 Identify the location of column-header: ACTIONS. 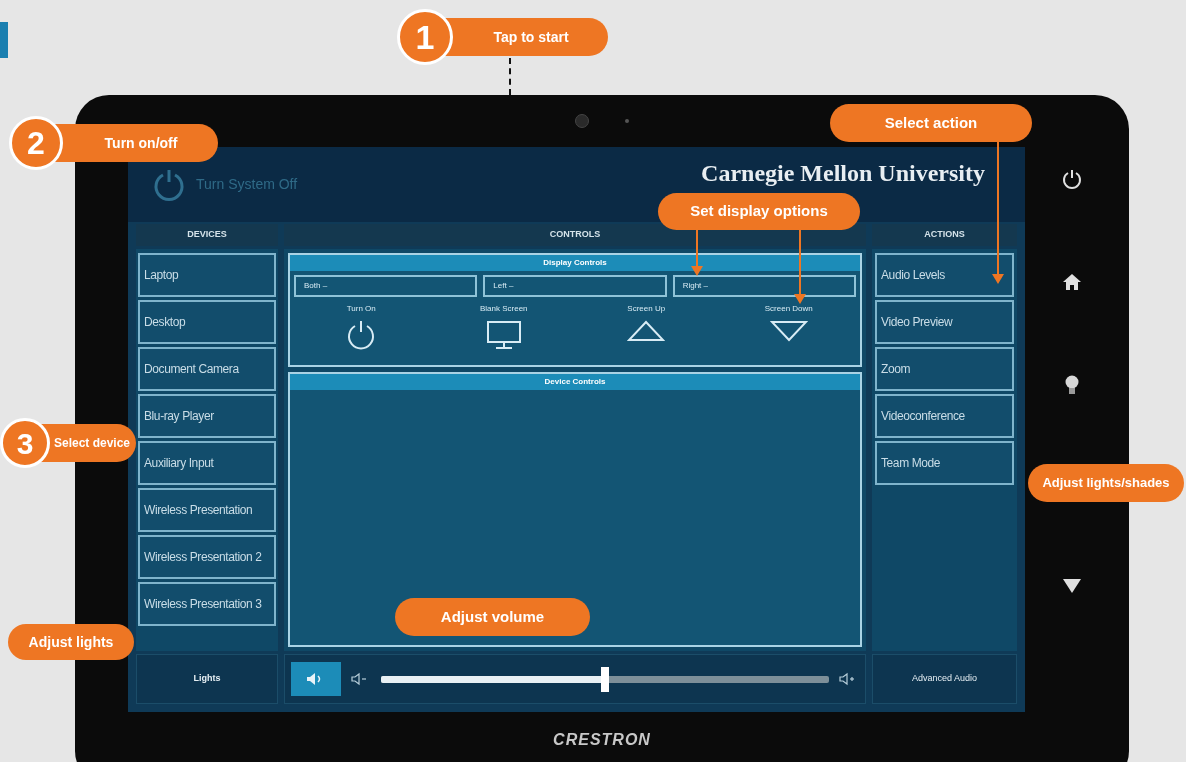
(944, 235).